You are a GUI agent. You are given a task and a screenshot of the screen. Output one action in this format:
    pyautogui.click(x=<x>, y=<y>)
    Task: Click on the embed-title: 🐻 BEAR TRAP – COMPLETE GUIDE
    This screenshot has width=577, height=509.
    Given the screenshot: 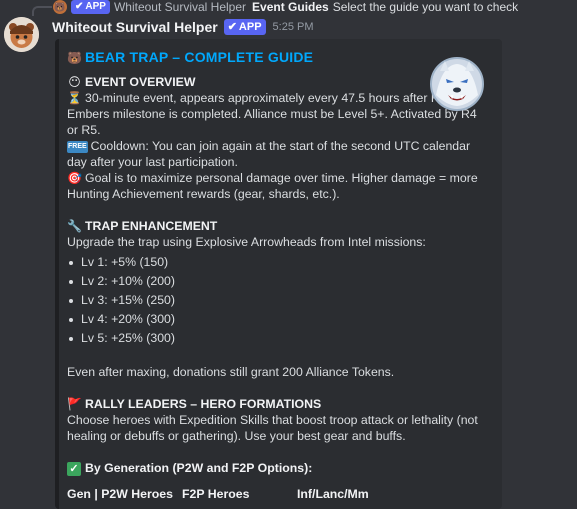 What is the action you would take?
    pyautogui.click(x=278, y=57)
    